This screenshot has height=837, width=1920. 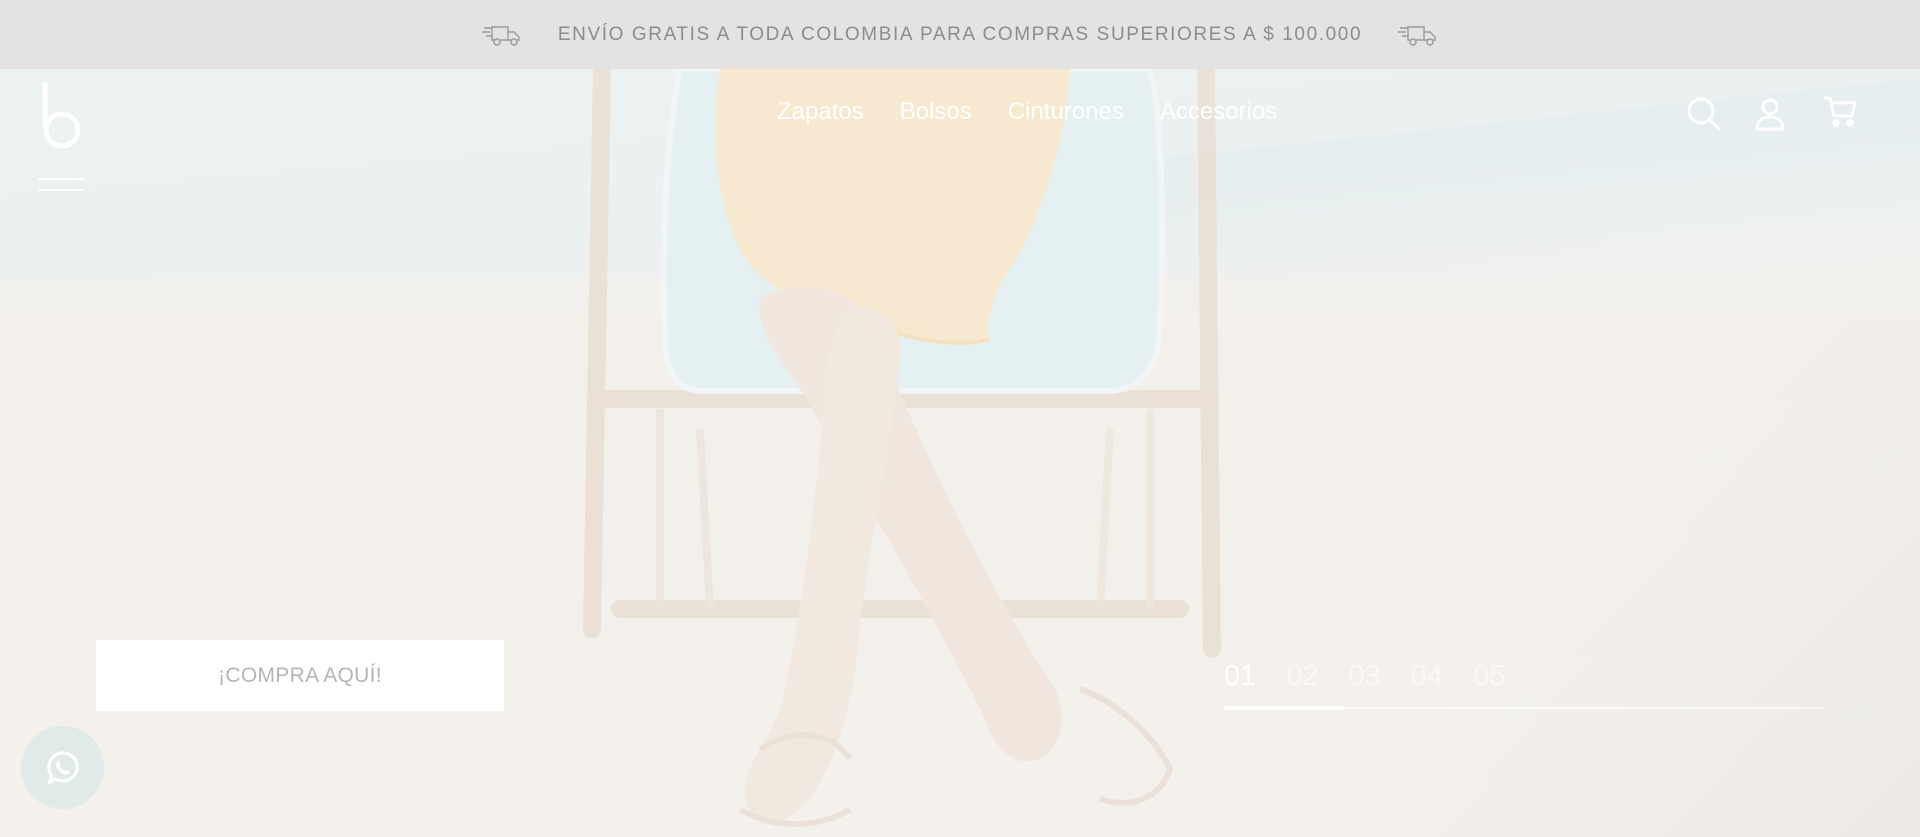 I want to click on slide-number-02: 02, so click(x=1302, y=676).